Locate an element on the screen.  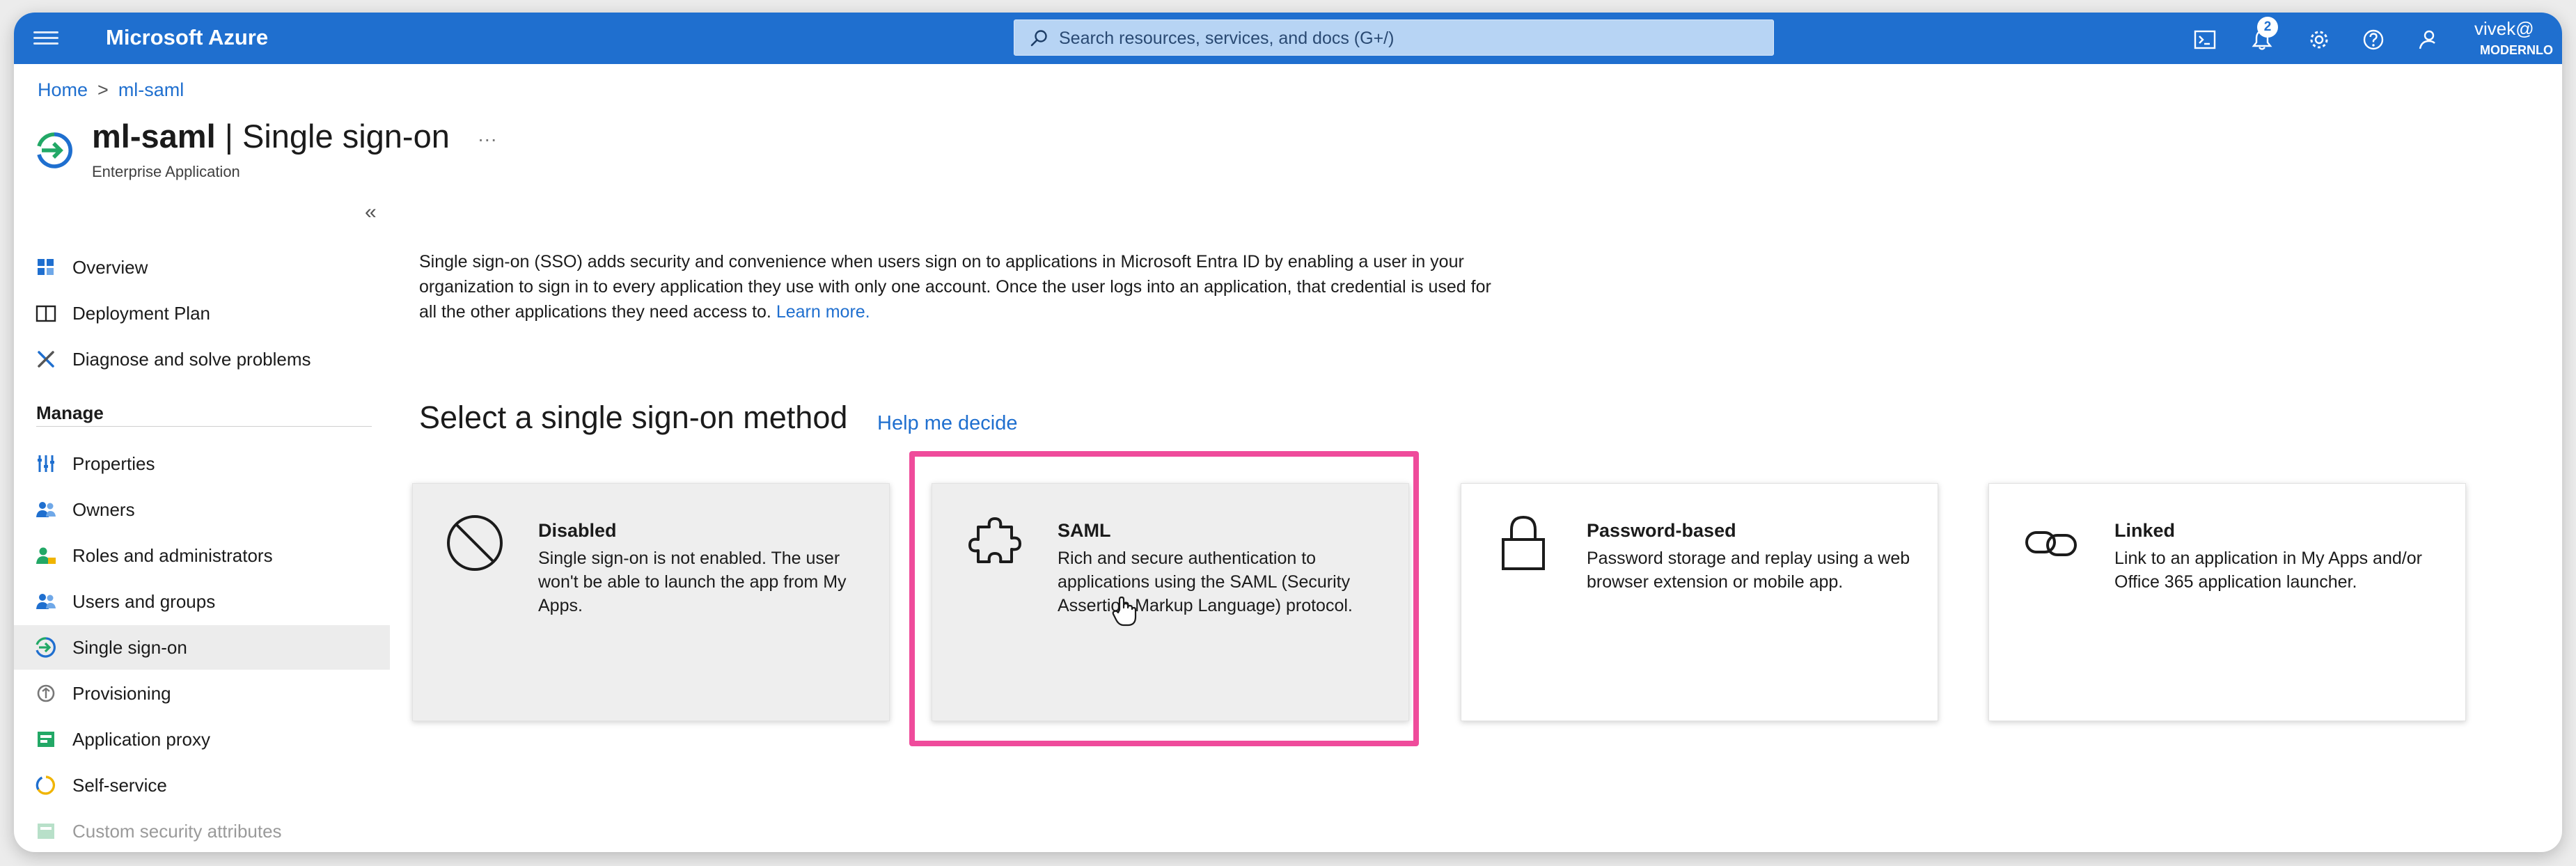
sidebar-item-roles: Roles and administrators is located at coordinates (202, 555).